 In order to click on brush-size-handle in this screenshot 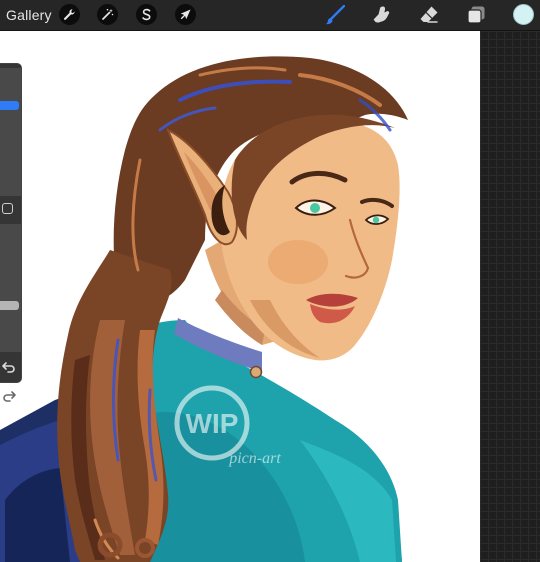, I will do `click(9, 105)`.